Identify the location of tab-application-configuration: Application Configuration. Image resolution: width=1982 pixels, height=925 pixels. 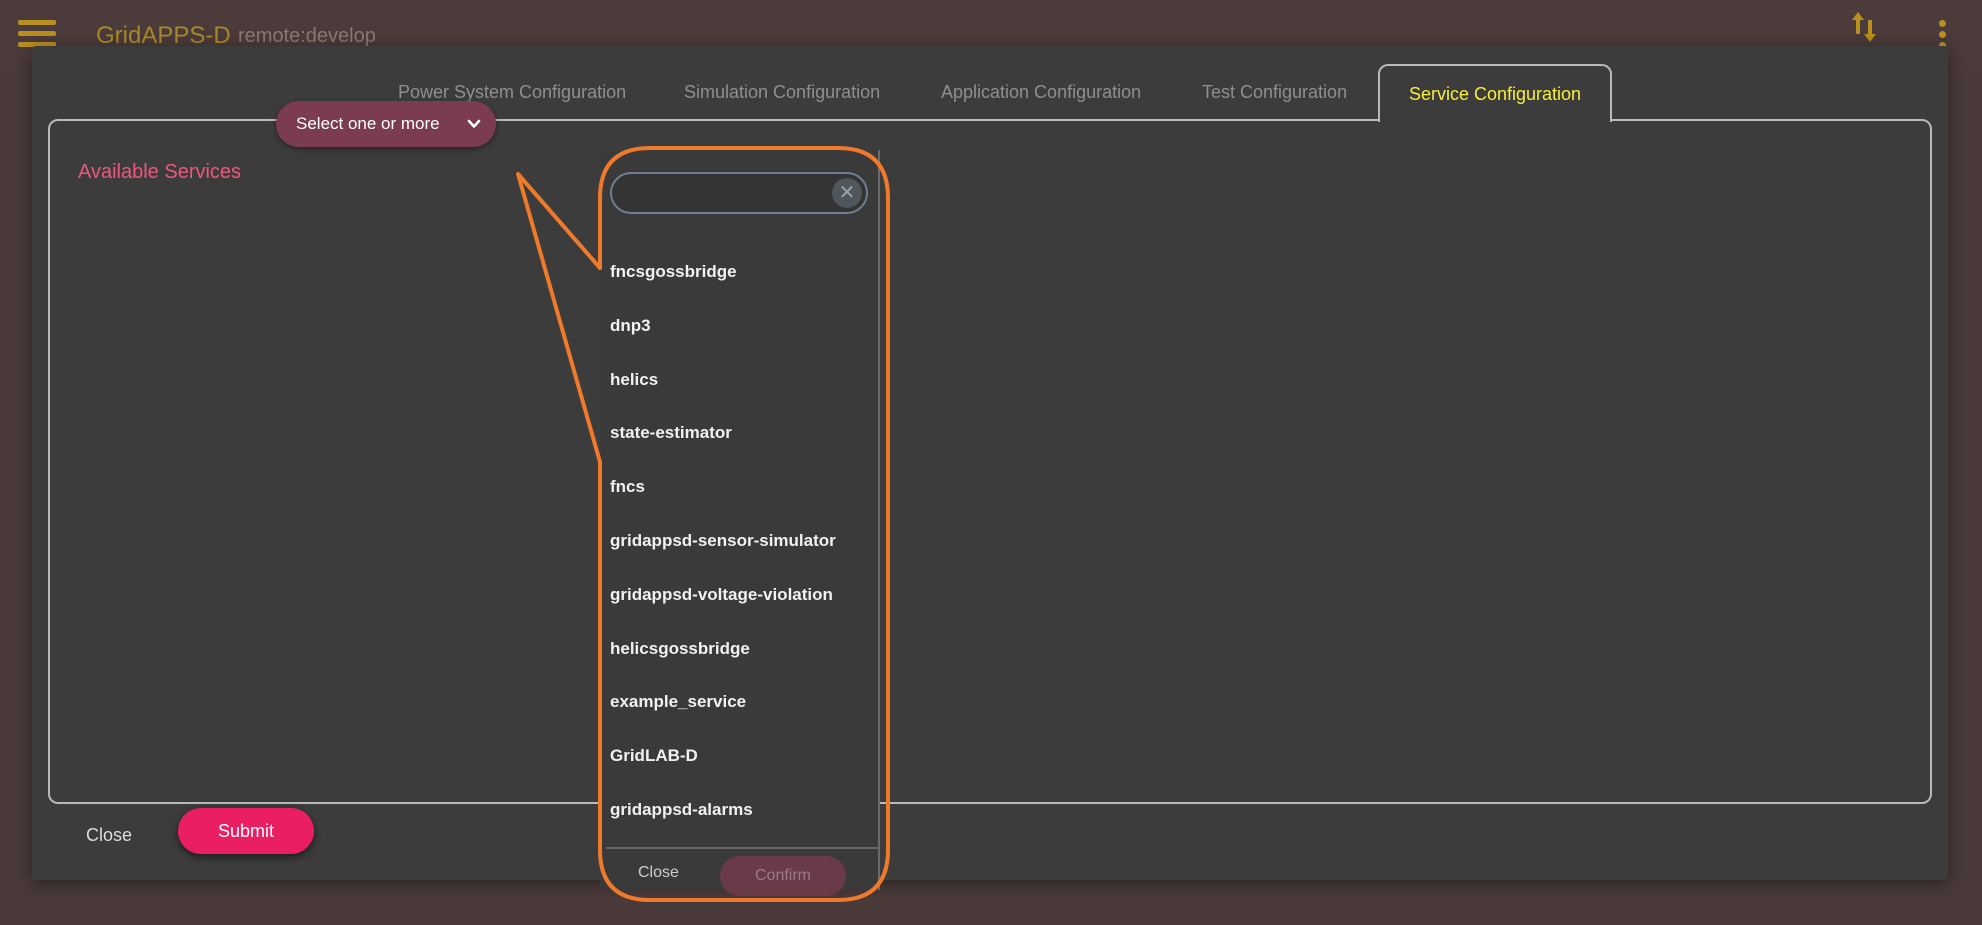
(1041, 92).